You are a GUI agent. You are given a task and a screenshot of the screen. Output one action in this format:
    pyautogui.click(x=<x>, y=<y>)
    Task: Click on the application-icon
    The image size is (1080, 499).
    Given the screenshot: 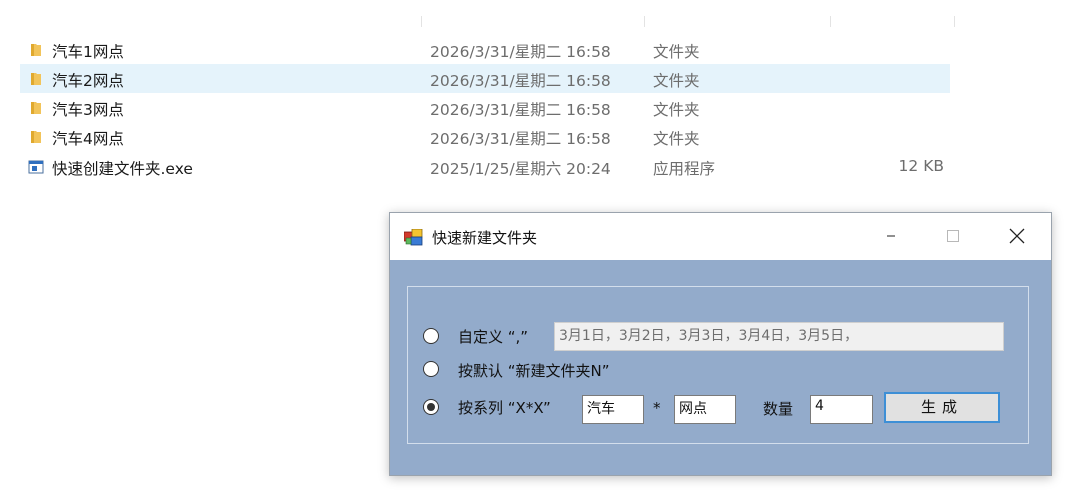 What is the action you would take?
    pyautogui.click(x=36, y=167)
    